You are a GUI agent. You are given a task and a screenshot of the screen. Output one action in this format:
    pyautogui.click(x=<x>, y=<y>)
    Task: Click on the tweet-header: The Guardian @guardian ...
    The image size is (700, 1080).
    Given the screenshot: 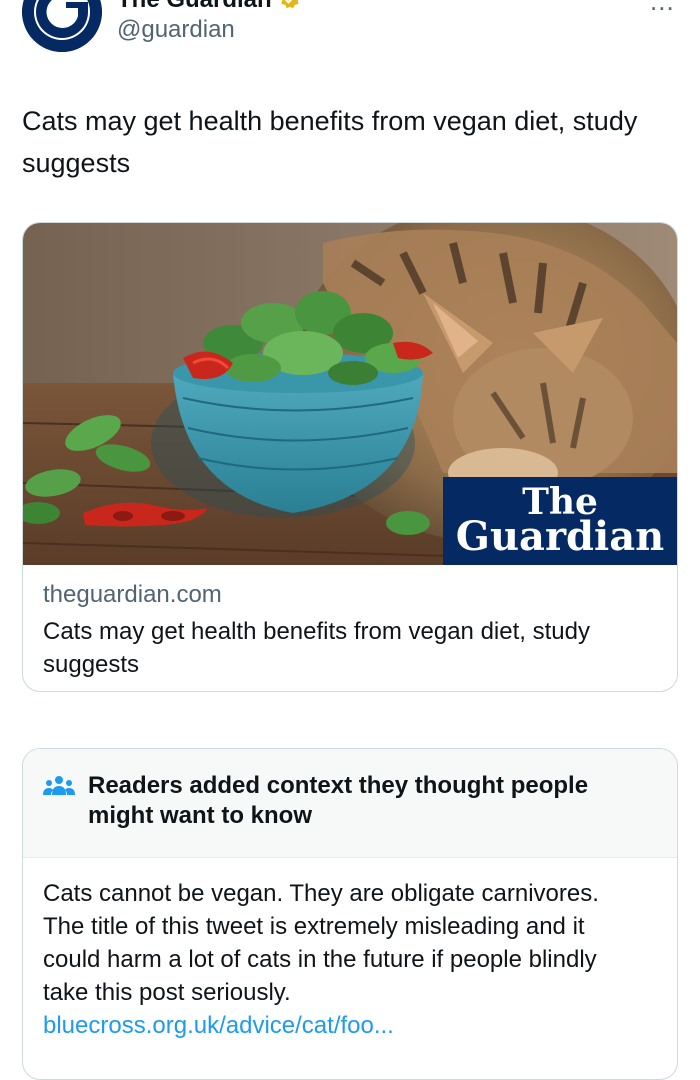 What is the action you would take?
    pyautogui.click(x=350, y=40)
    